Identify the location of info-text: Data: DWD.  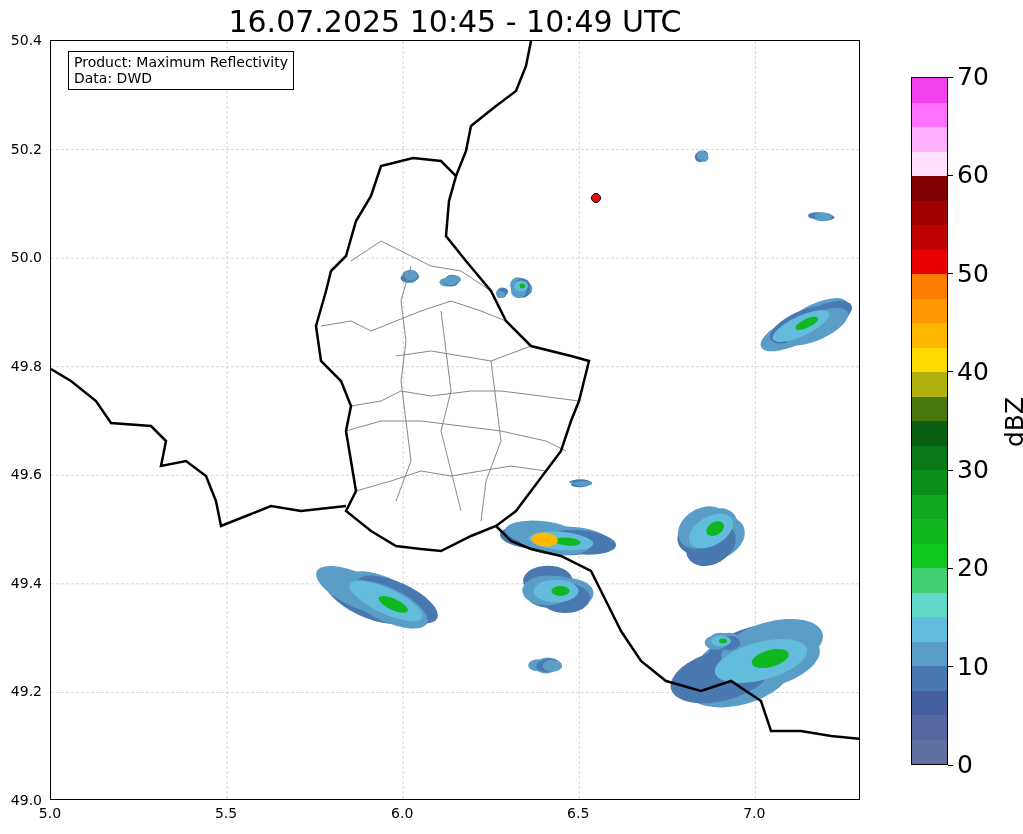
(113, 78).